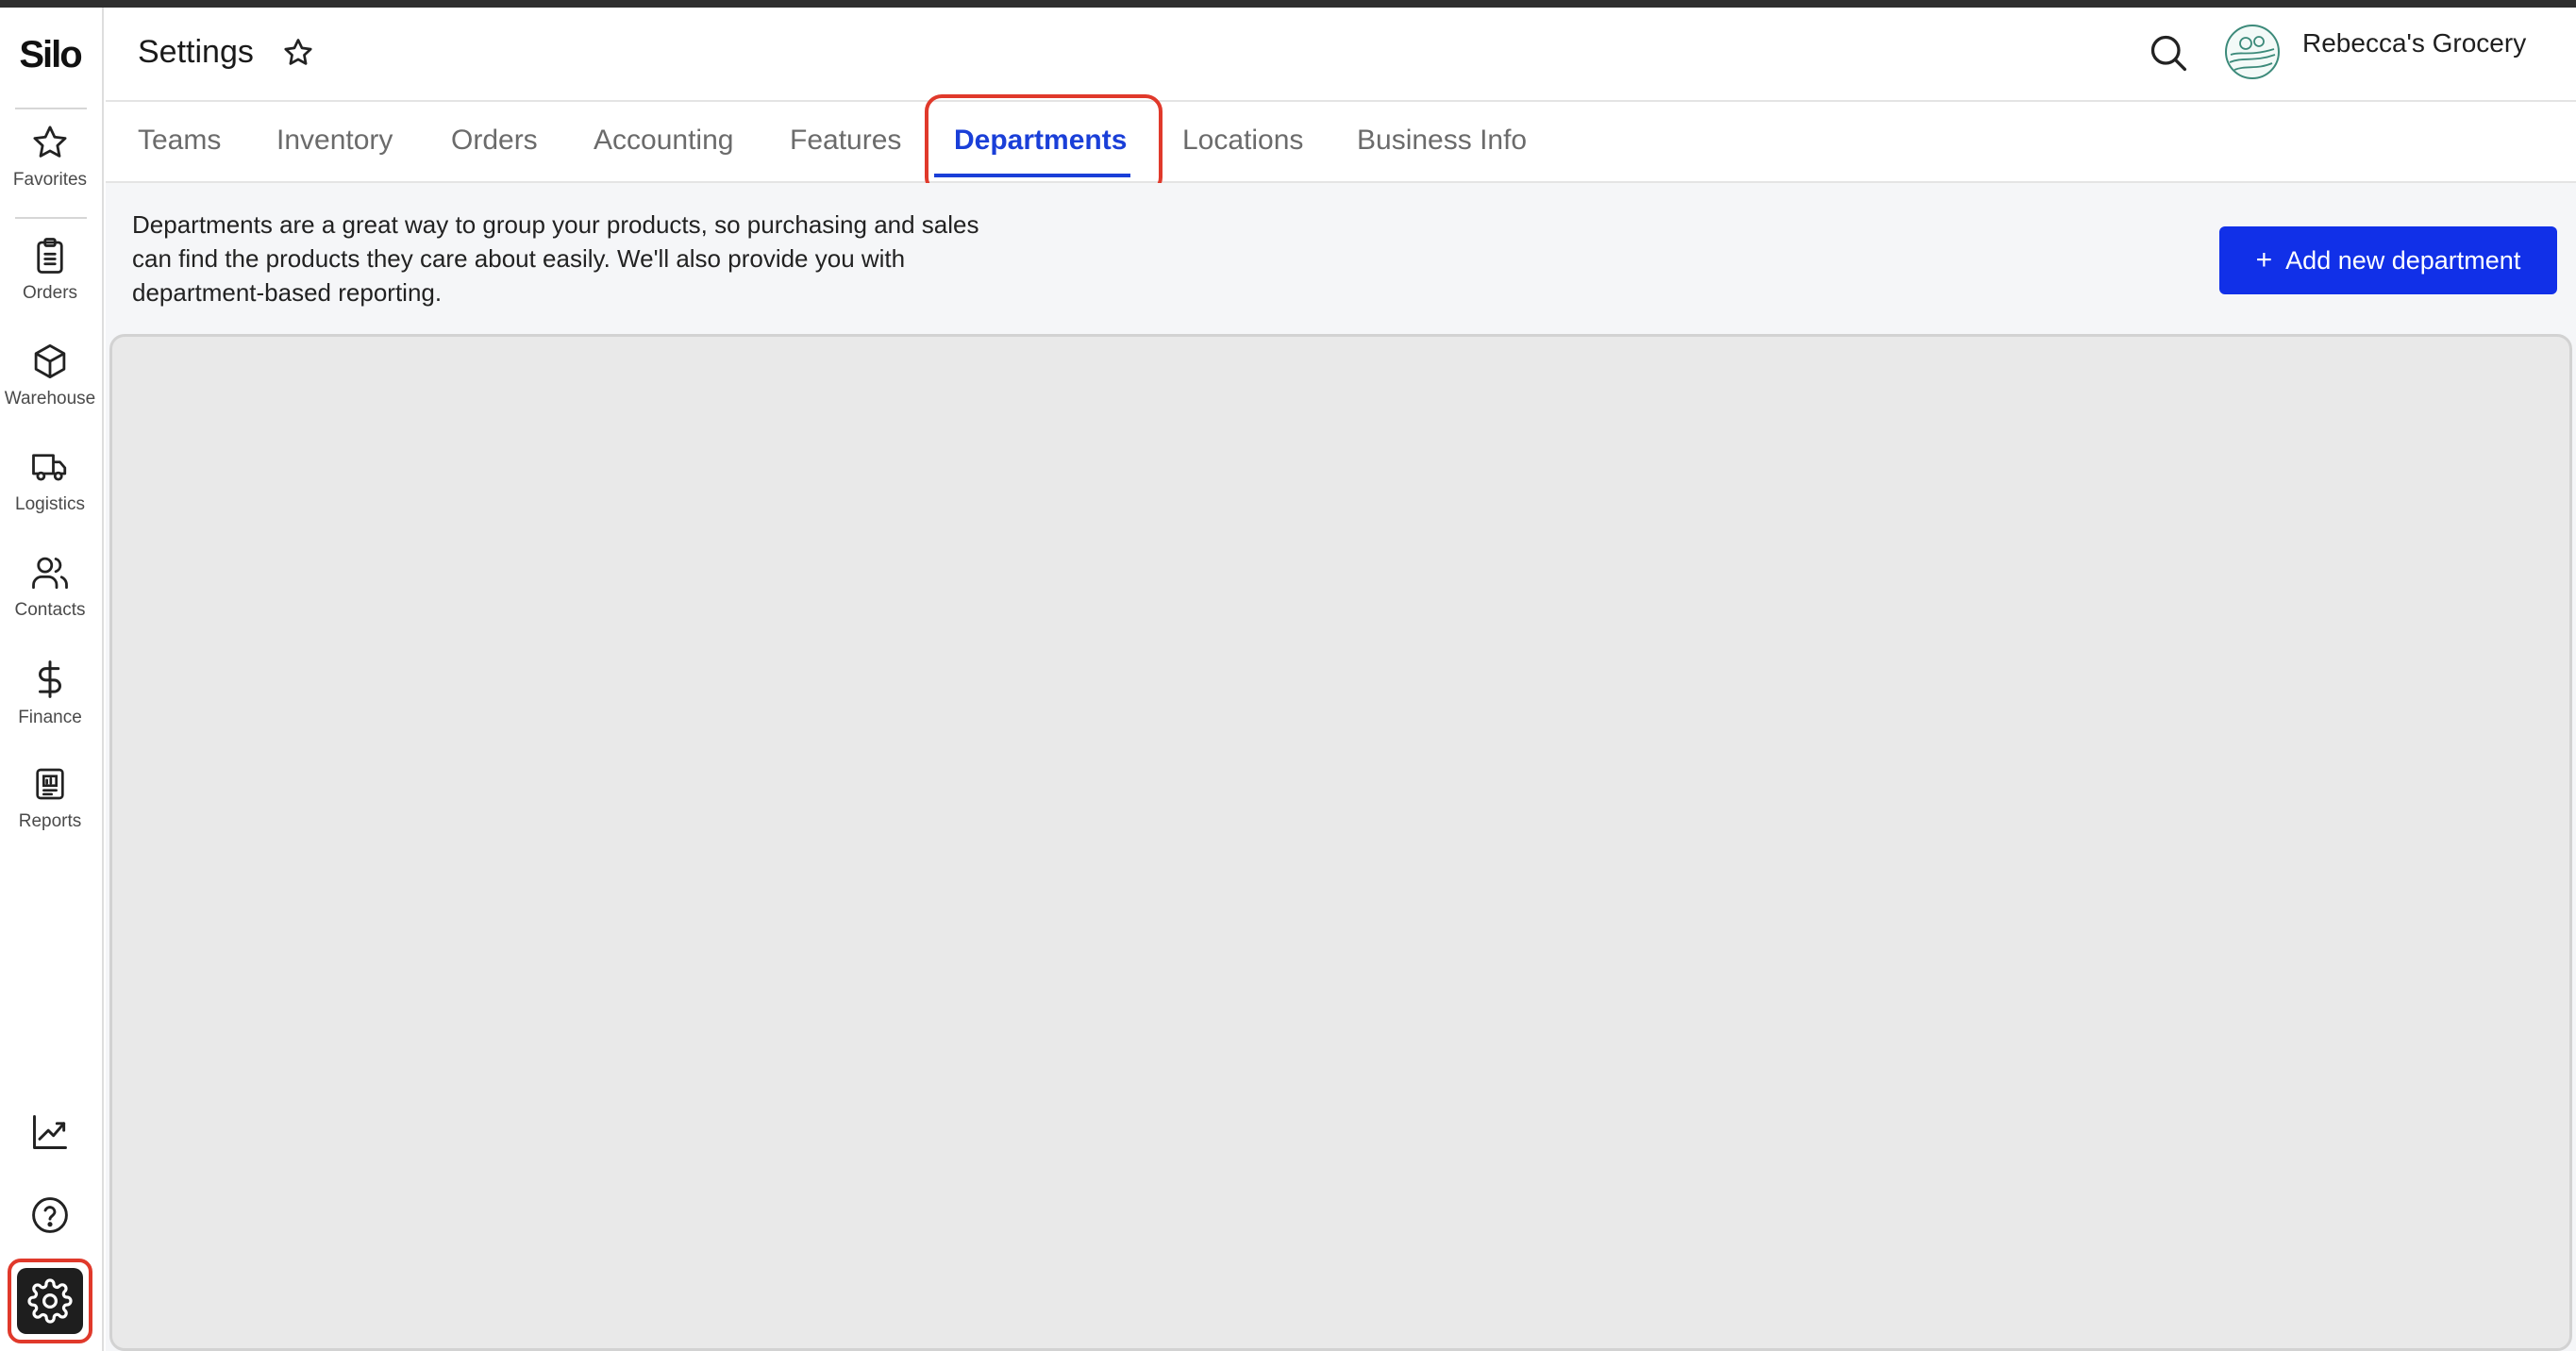 This screenshot has height=1351, width=2576. What do you see at coordinates (845, 141) in the screenshot?
I see `tab-features: Features` at bounding box center [845, 141].